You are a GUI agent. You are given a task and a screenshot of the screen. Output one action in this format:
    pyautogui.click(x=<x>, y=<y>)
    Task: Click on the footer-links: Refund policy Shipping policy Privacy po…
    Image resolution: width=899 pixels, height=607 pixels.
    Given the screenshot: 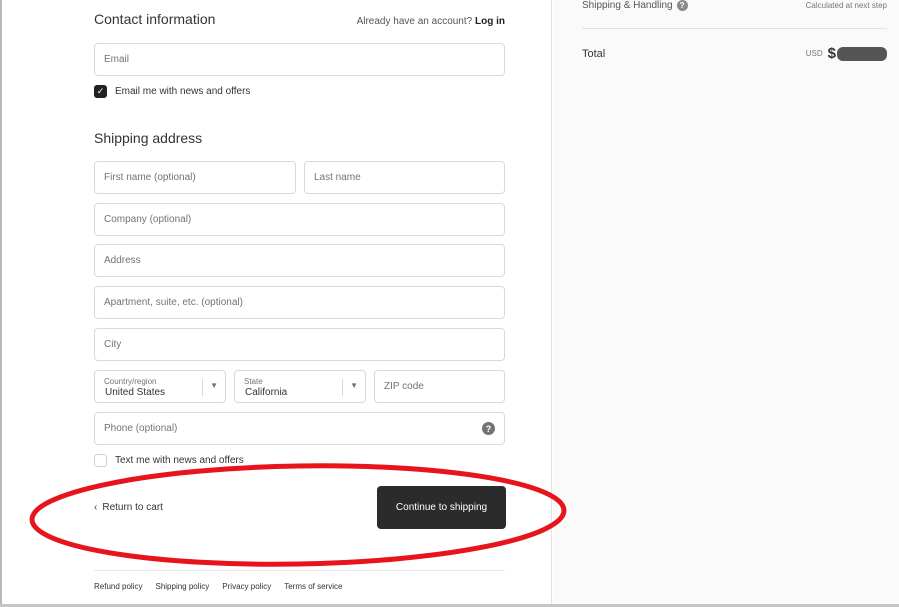 What is the action you would take?
    pyautogui.click(x=218, y=586)
    